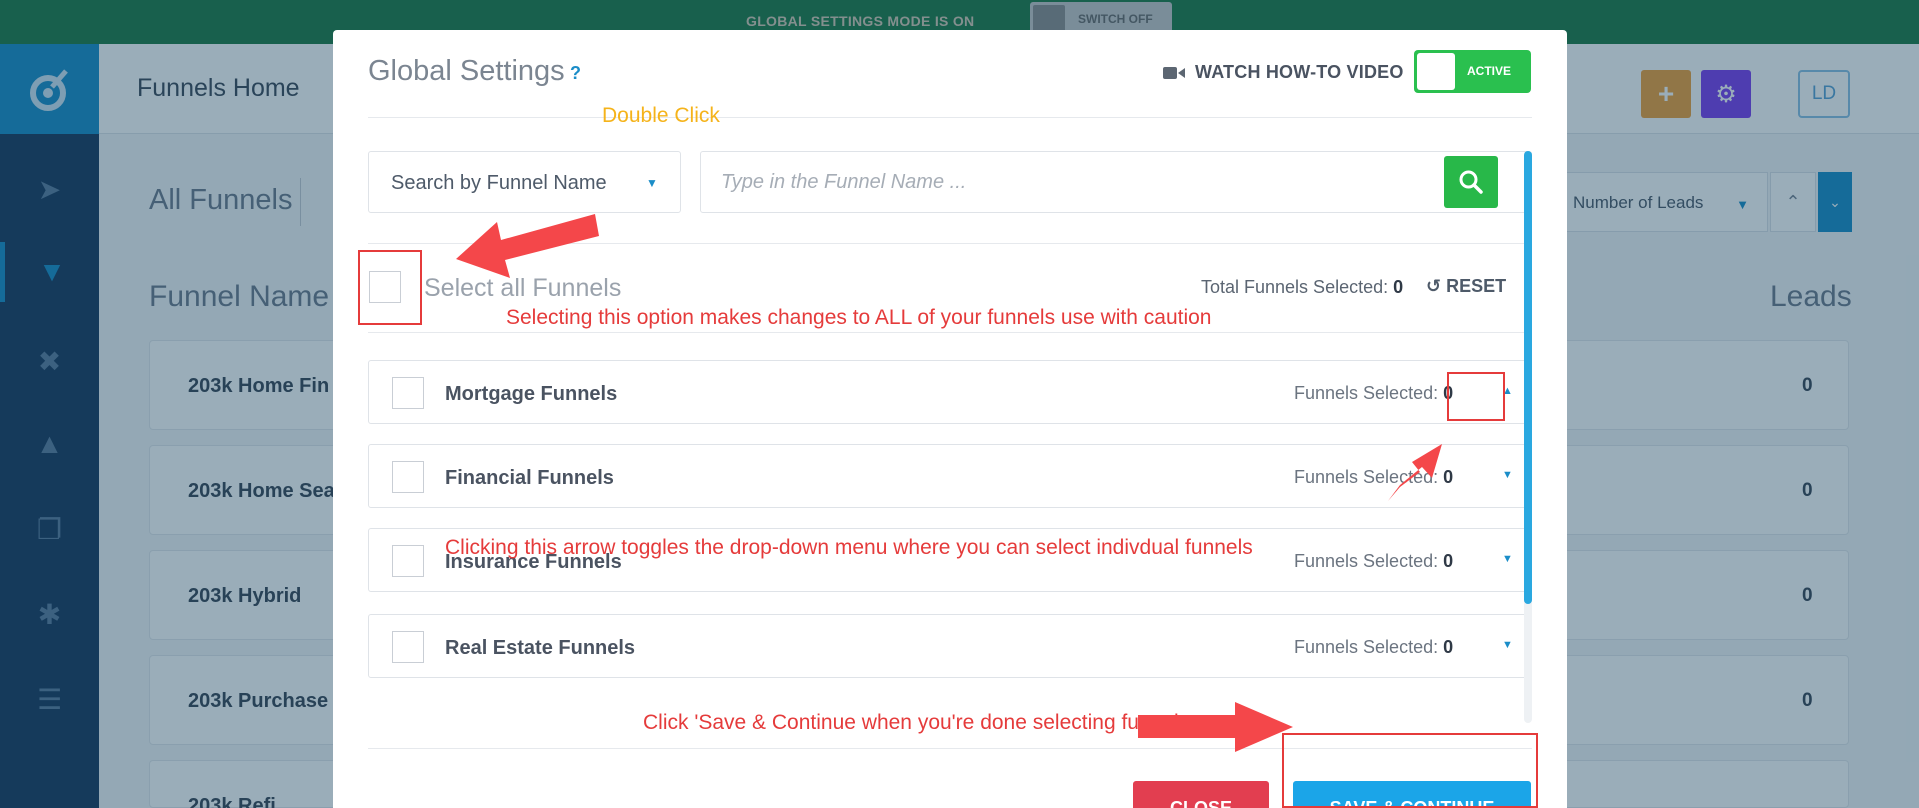 The height and width of the screenshot is (808, 1919). I want to click on arrow-to-dropdown-caret, so click(1415, 472).